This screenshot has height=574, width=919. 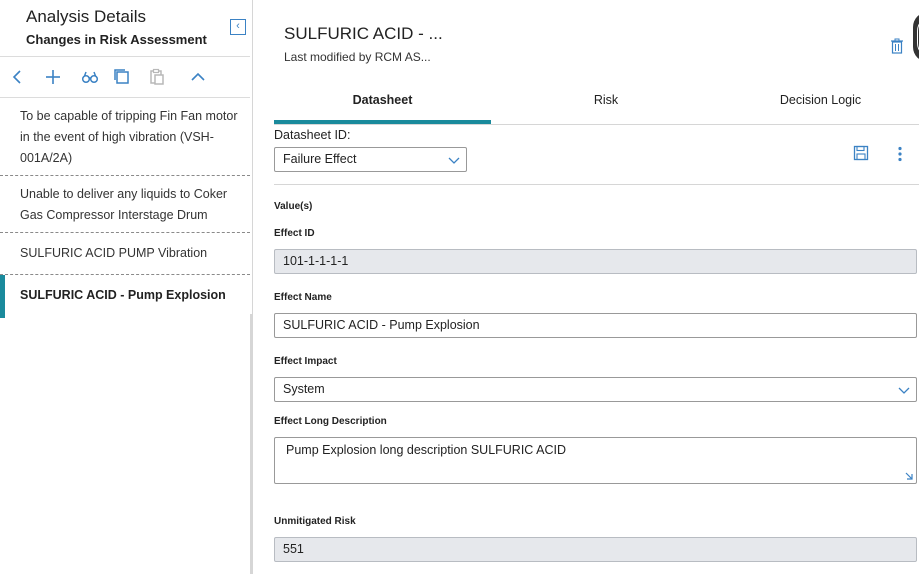 What do you see at coordinates (595, 325) in the screenshot?
I see `effect-name-field: SULFURIC ACID - Pump Explosion` at bounding box center [595, 325].